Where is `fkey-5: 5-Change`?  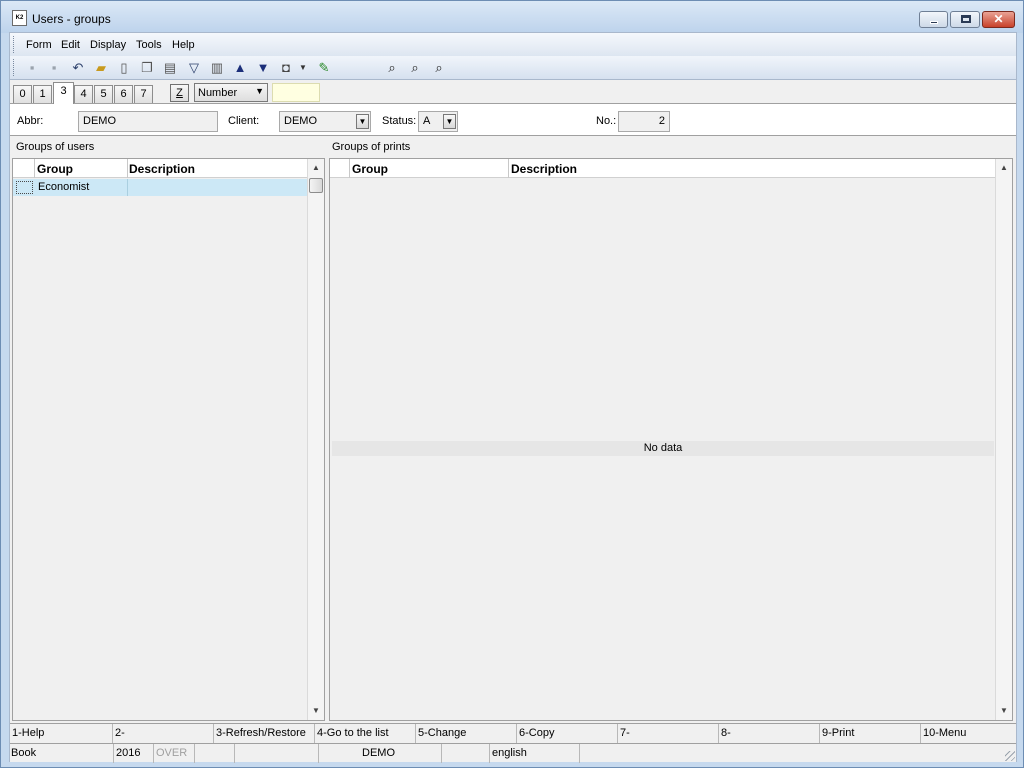
fkey-5: 5-Change is located at coordinates (466, 733).